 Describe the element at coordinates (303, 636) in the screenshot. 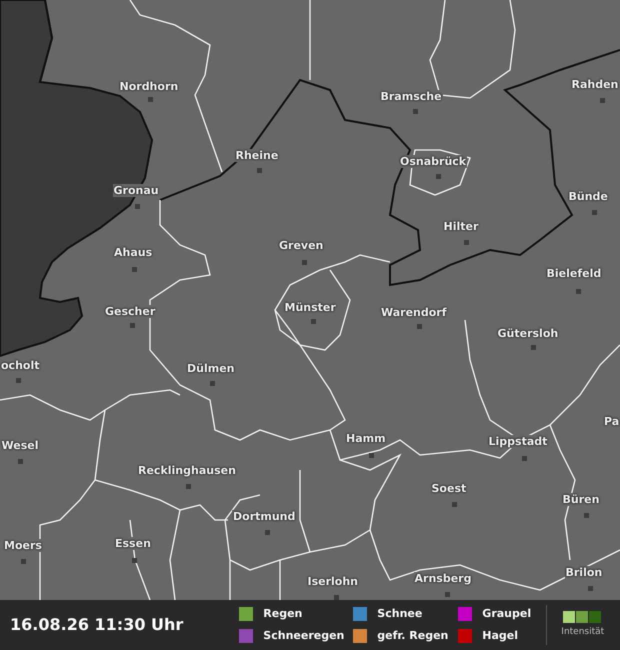

I see `legend-label: Schneeregen` at that location.